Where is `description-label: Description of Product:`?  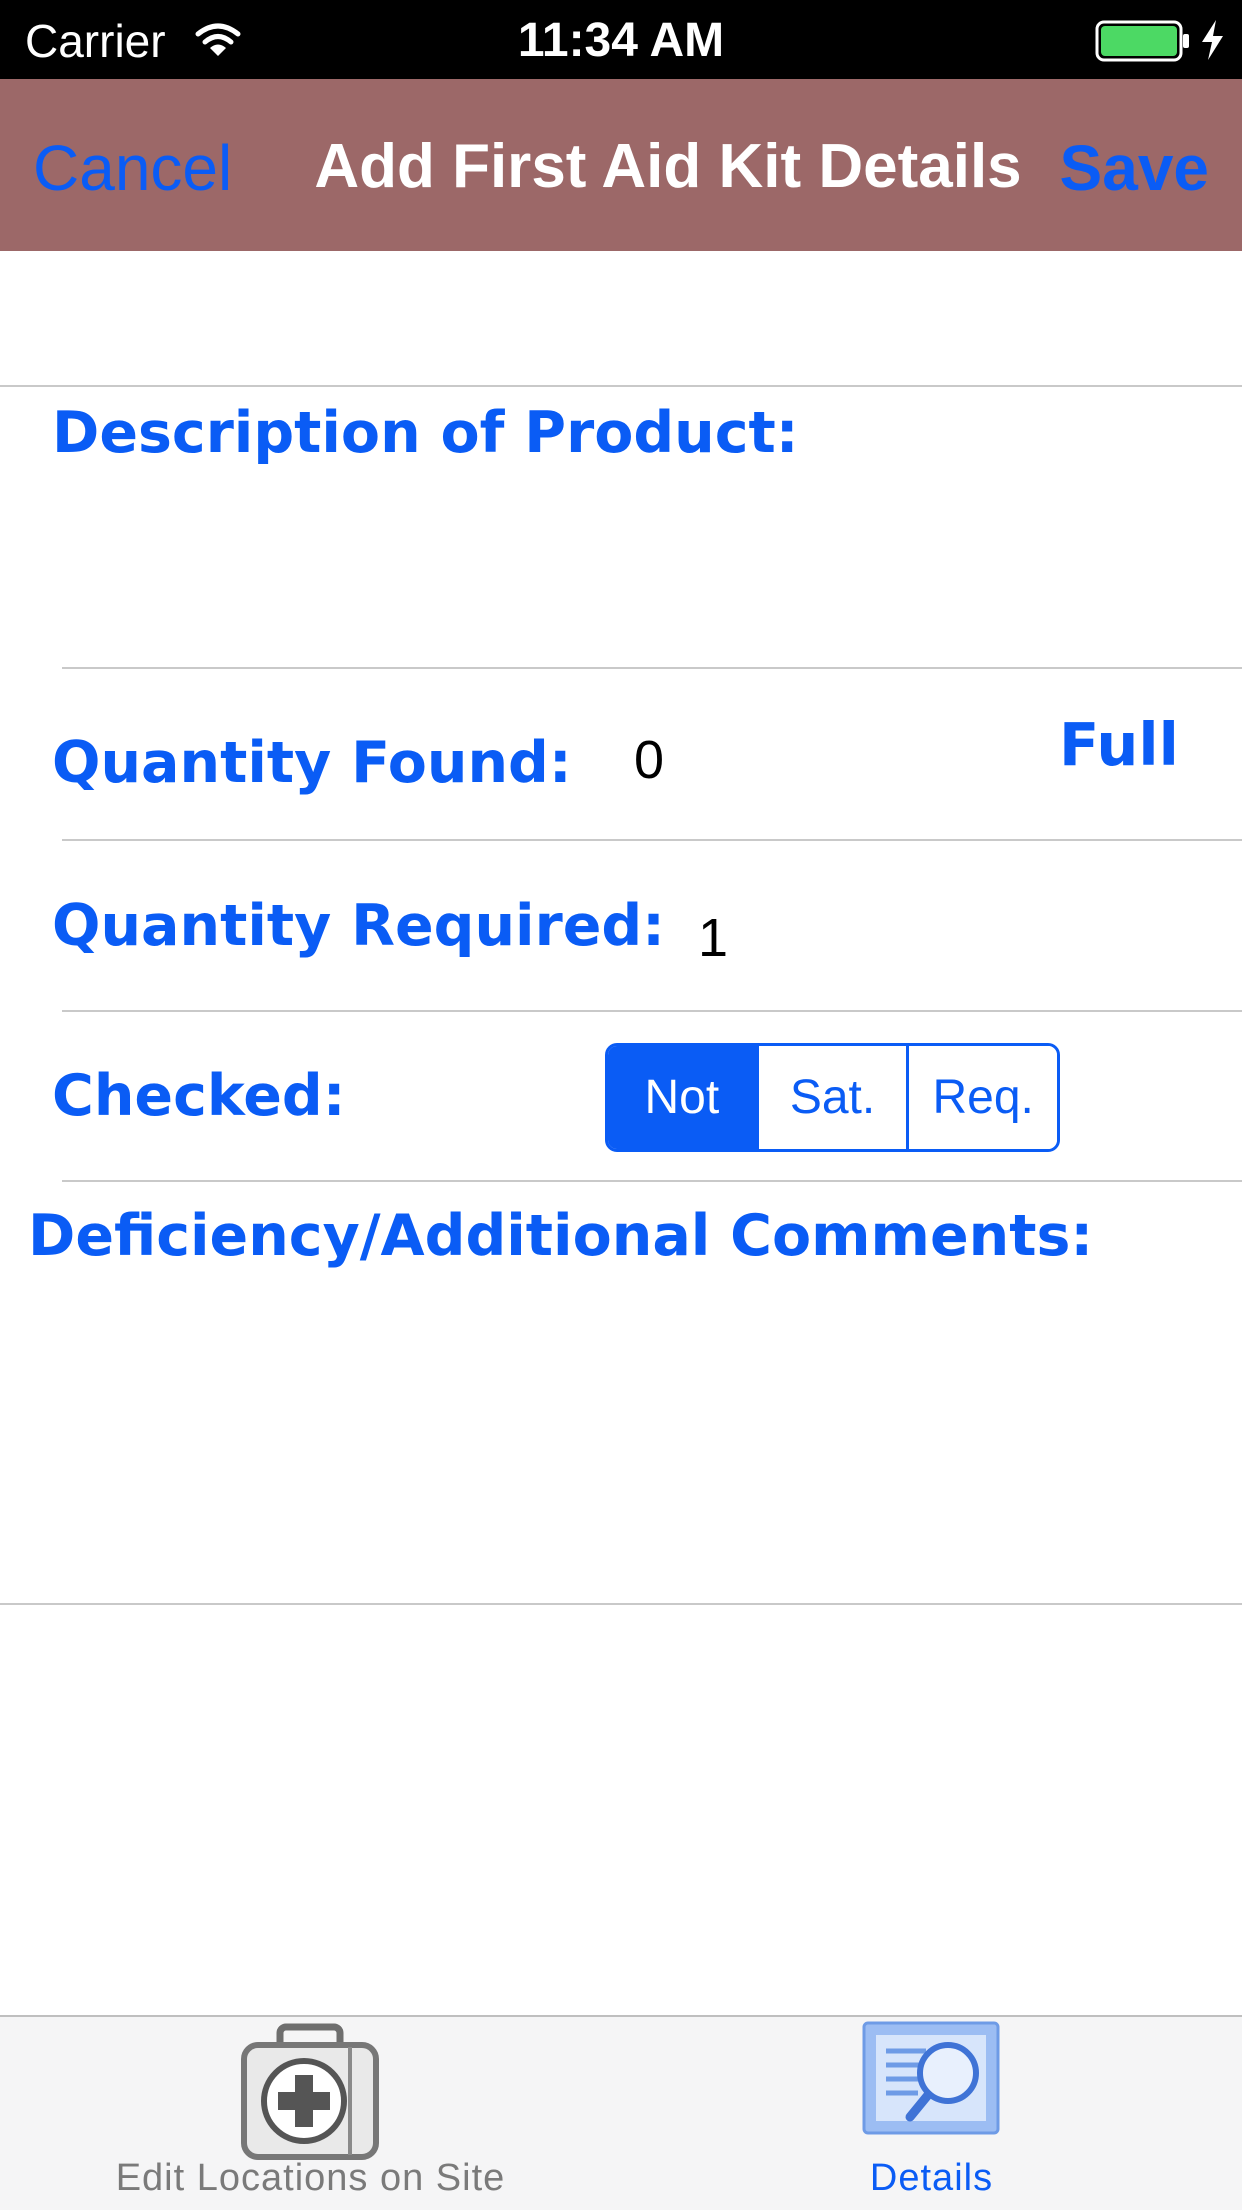
description-label: Description of Product: is located at coordinates (425, 433).